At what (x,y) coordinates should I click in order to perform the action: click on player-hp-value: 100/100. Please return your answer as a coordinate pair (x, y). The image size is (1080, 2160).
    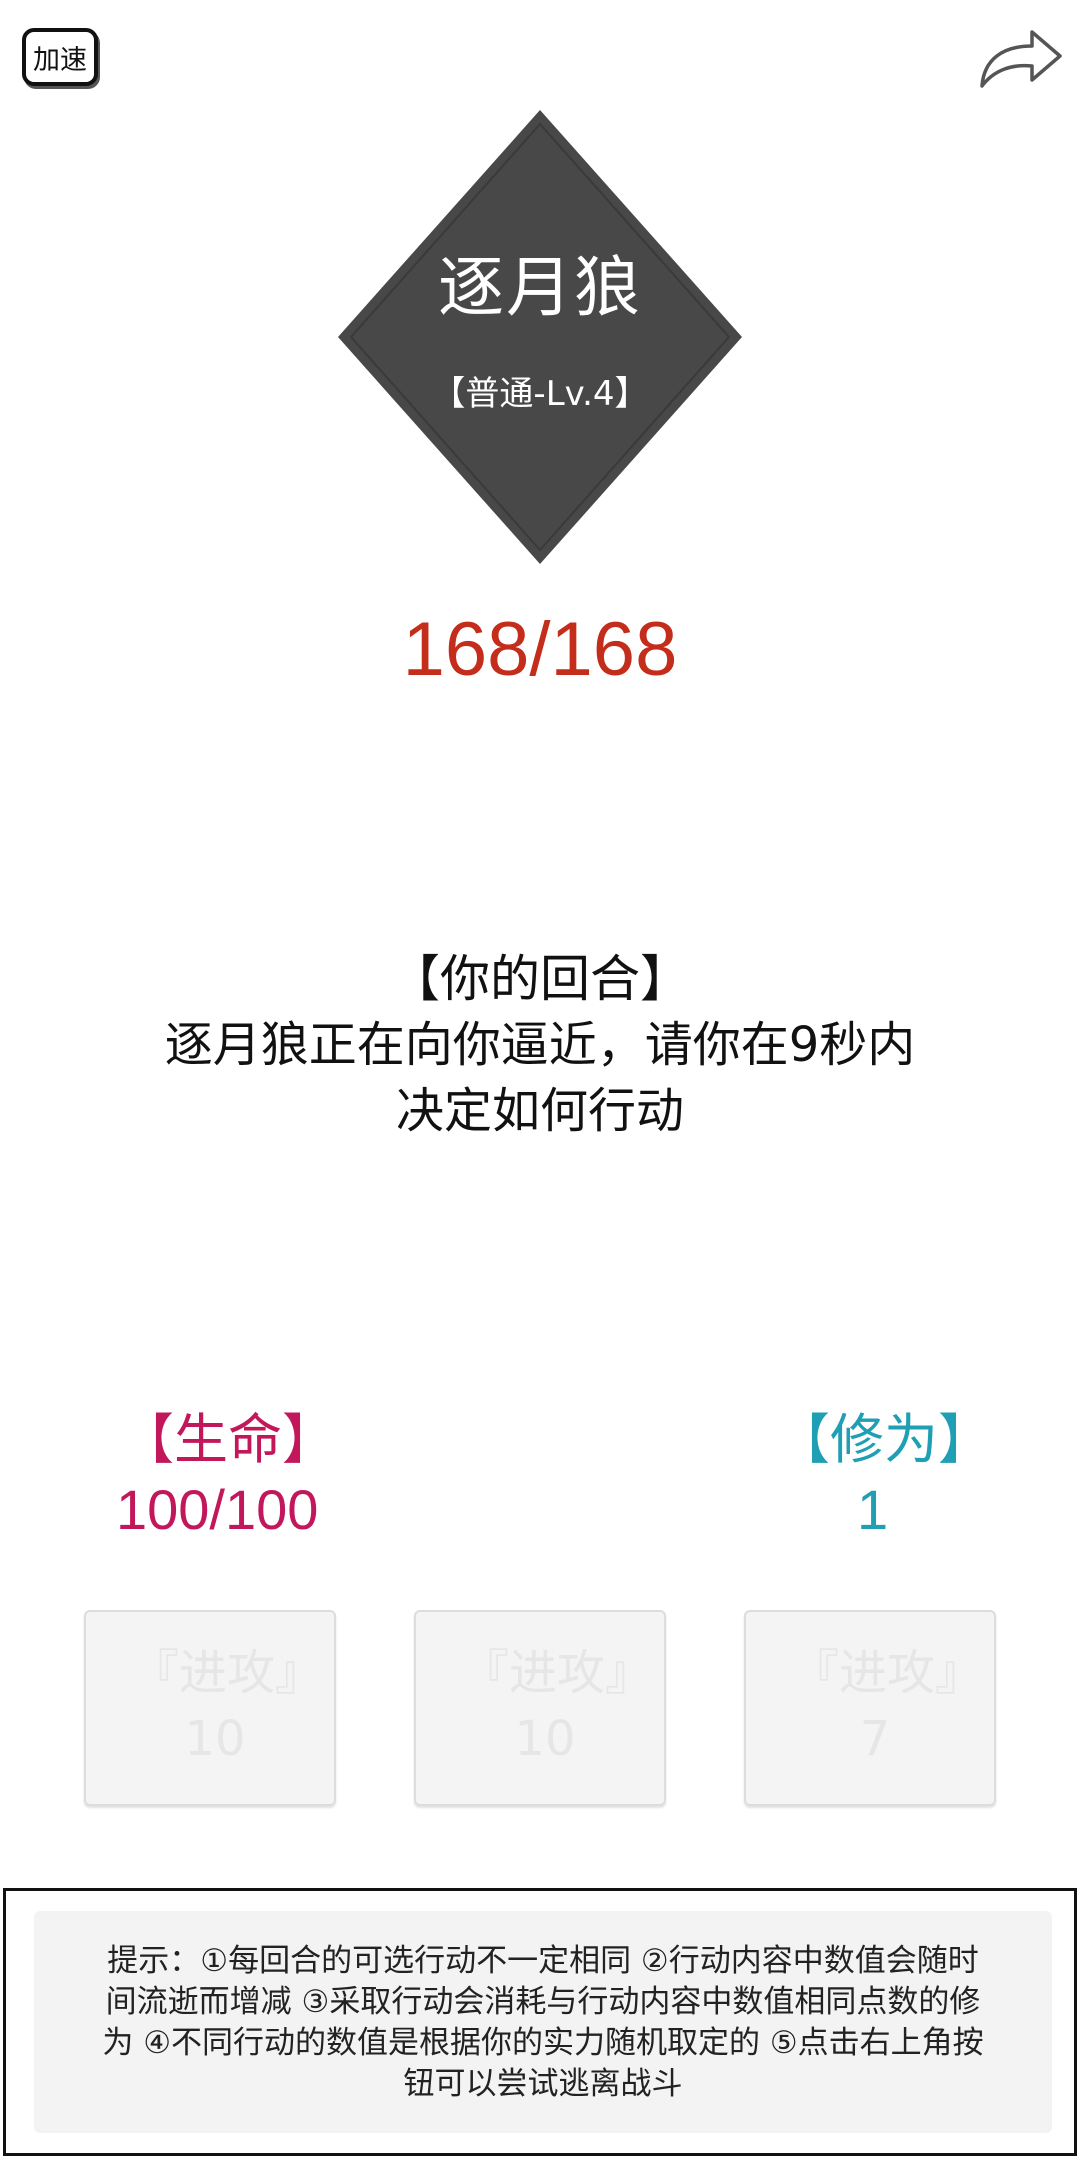
    Looking at the image, I should click on (217, 1509).